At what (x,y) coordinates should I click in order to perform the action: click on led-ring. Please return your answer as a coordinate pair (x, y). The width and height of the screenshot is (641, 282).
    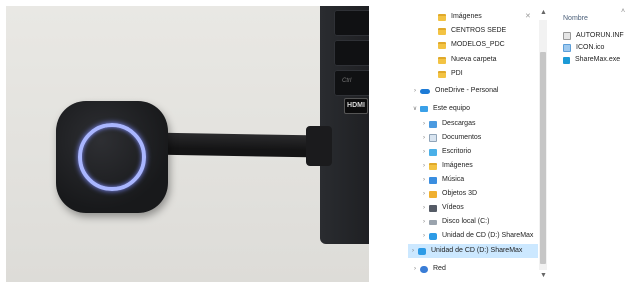
    Looking at the image, I should click on (112, 157).